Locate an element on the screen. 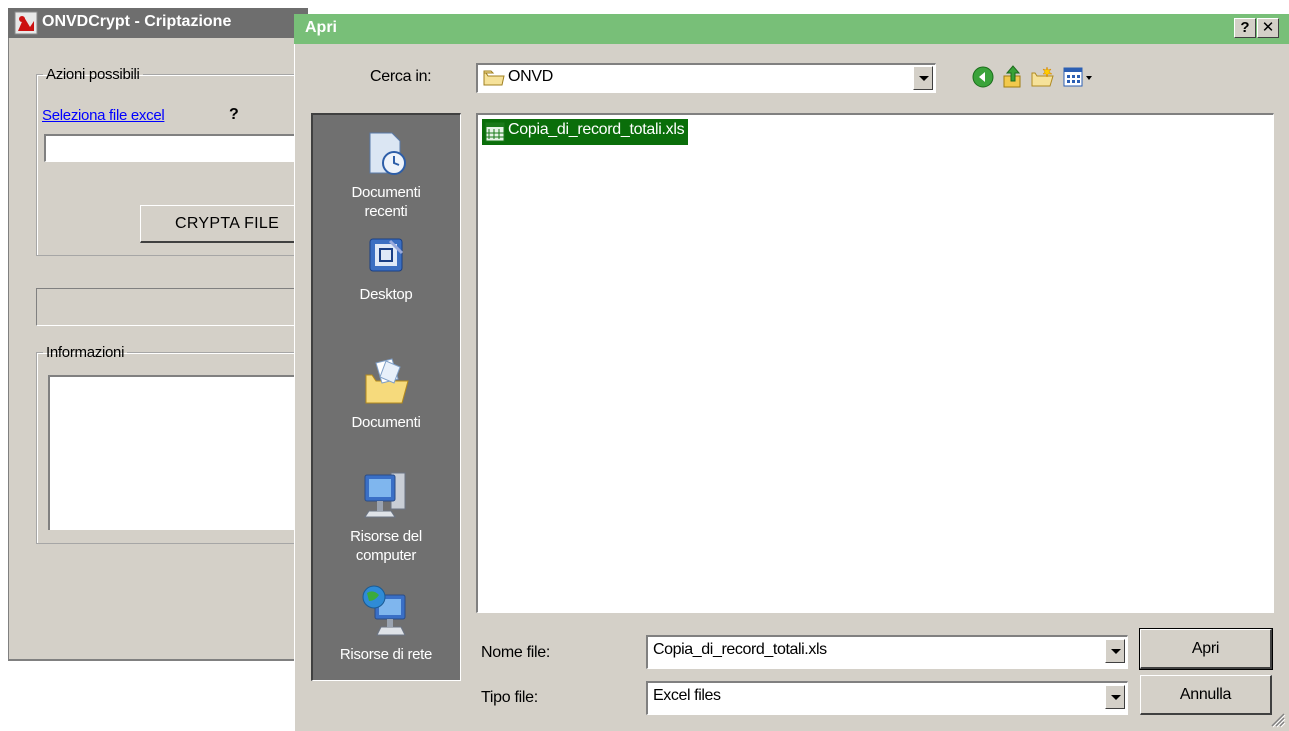  place-label-recent: Documenti recenti is located at coordinates (386, 202).